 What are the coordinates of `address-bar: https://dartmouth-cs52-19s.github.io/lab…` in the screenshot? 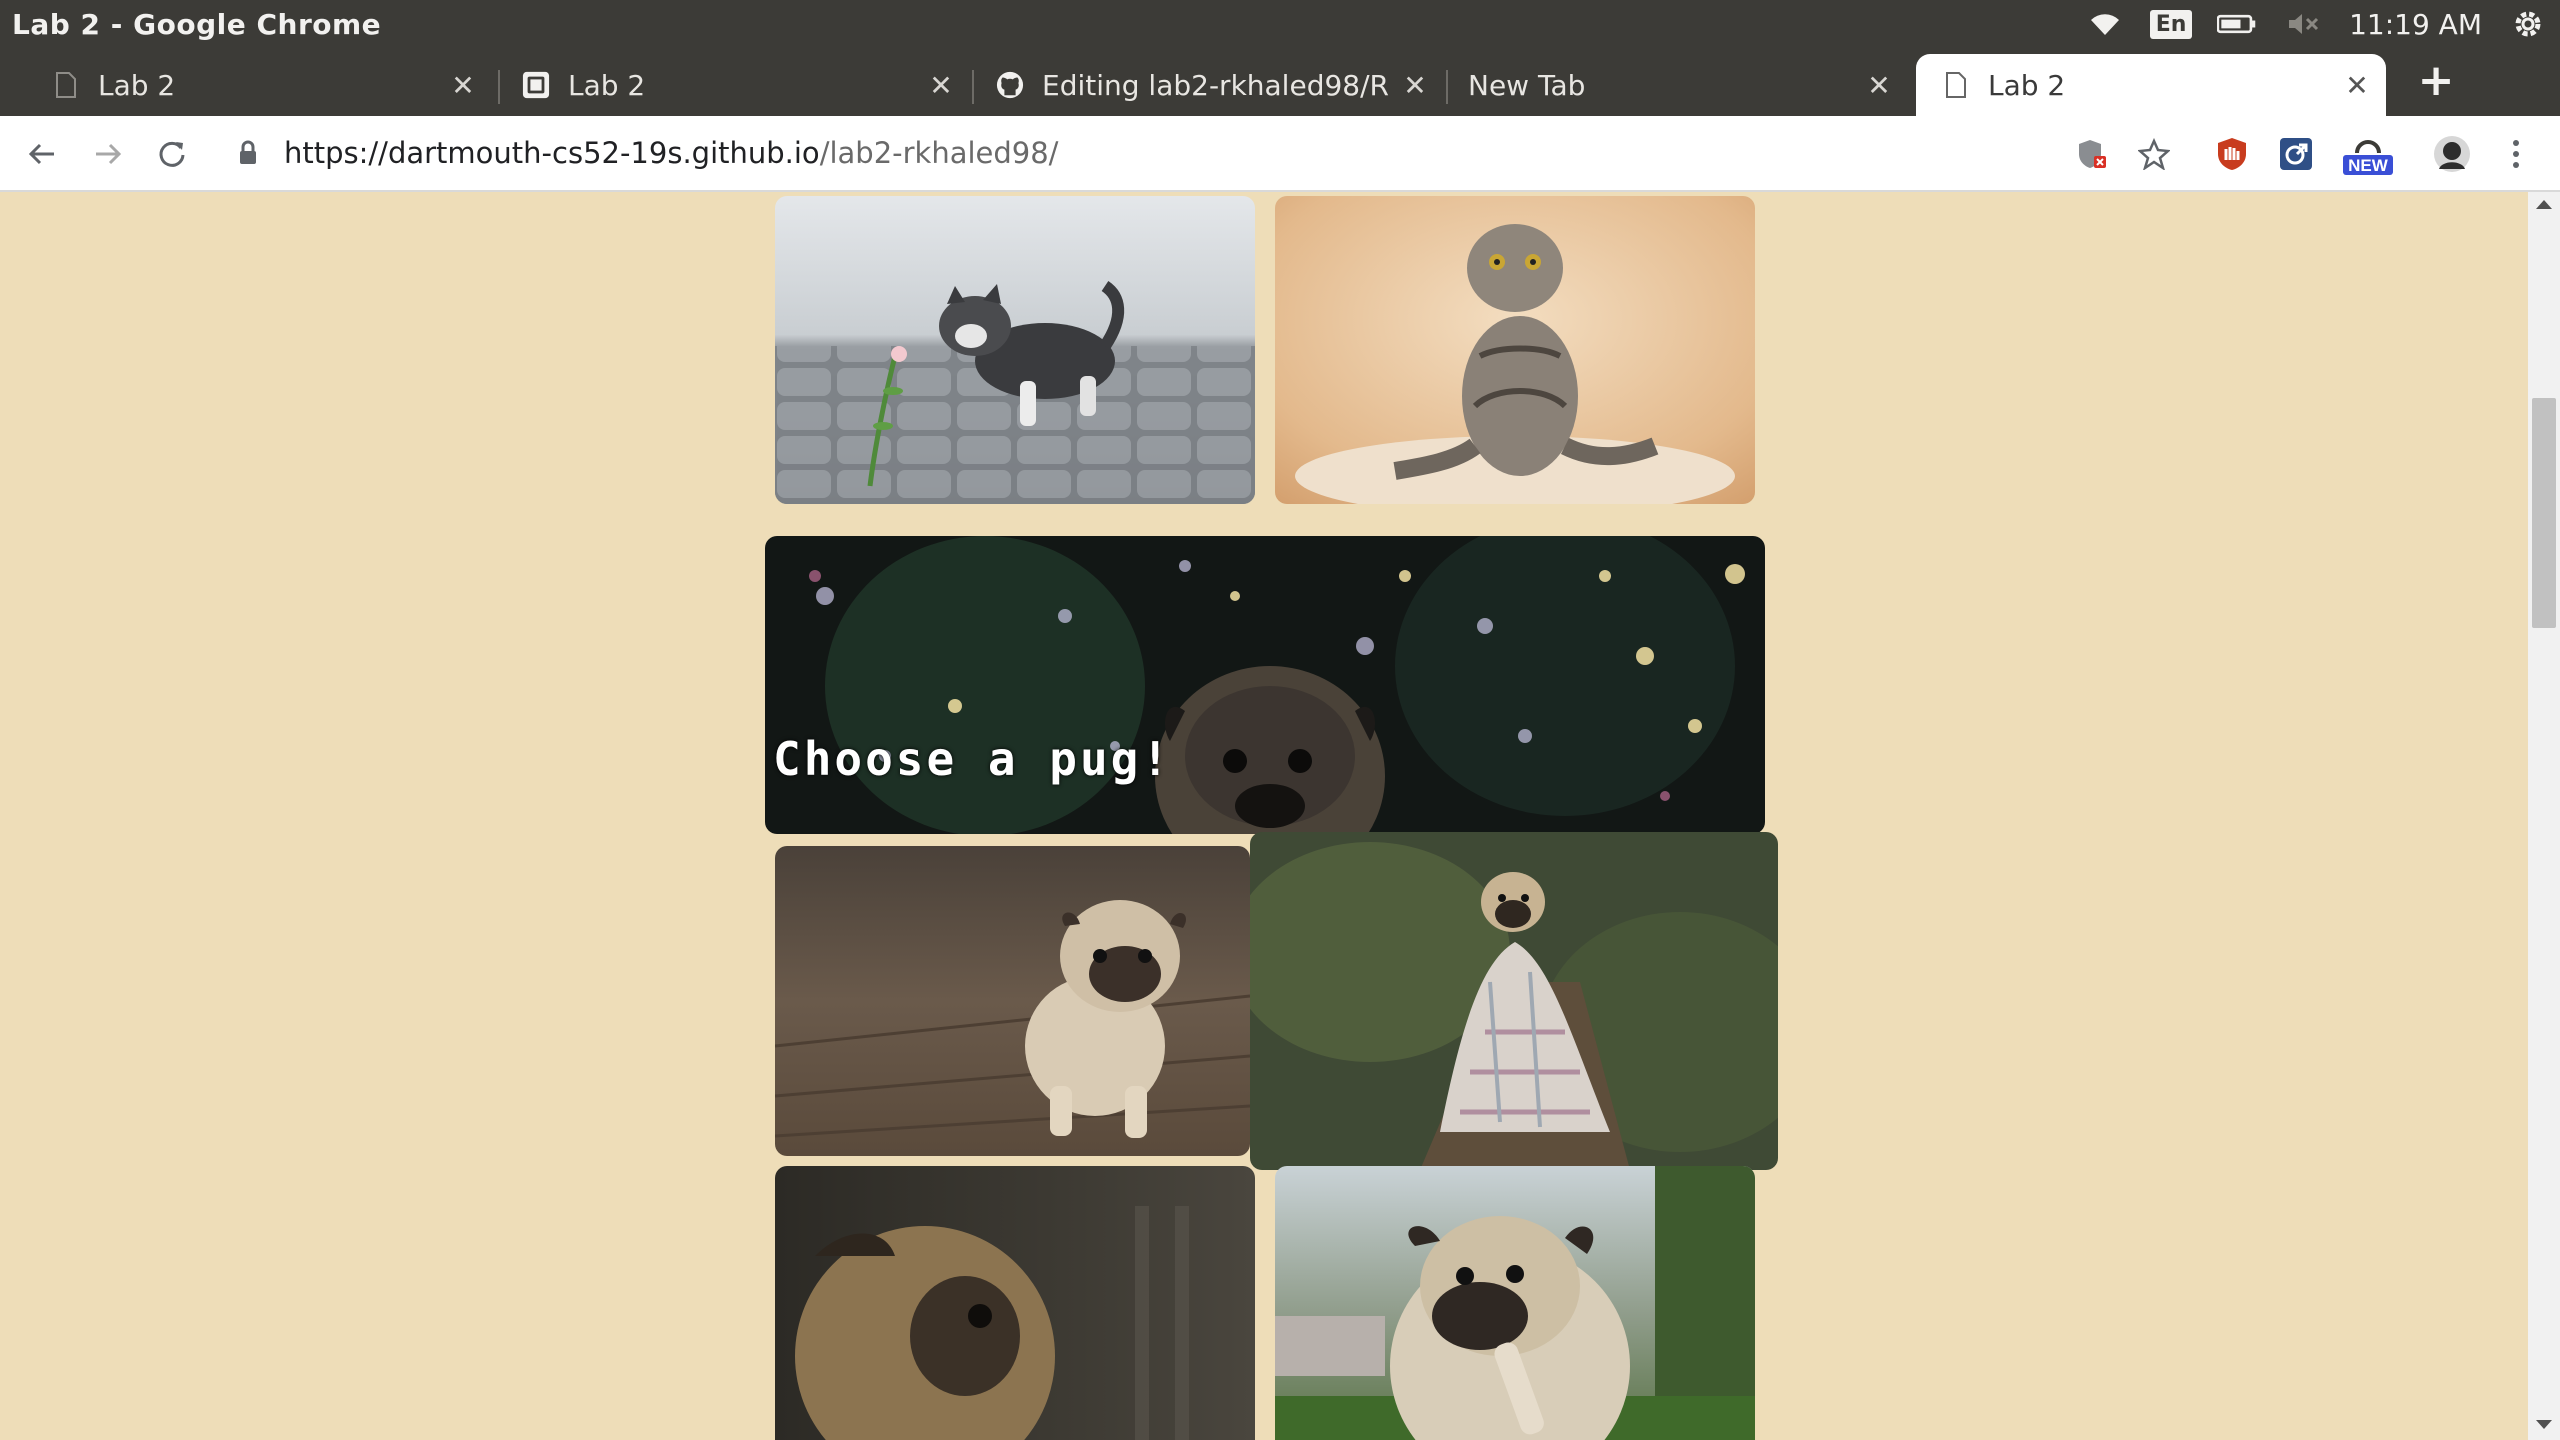 It's located at (671, 153).